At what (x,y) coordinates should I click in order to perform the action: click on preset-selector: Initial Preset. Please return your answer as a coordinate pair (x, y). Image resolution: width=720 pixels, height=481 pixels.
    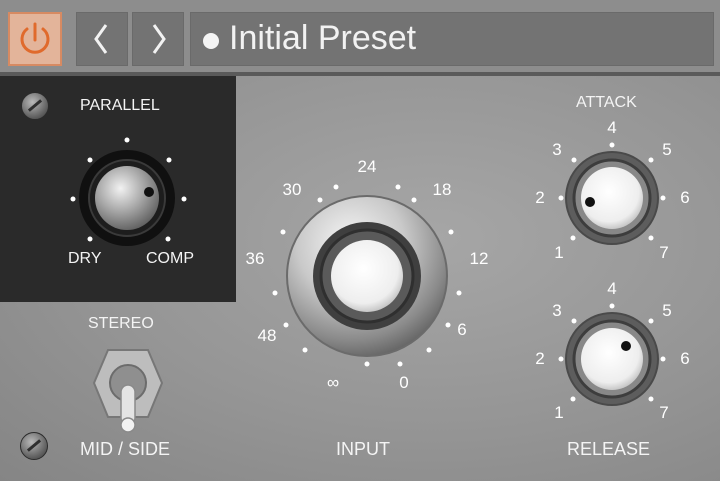
    Looking at the image, I should click on (452, 39).